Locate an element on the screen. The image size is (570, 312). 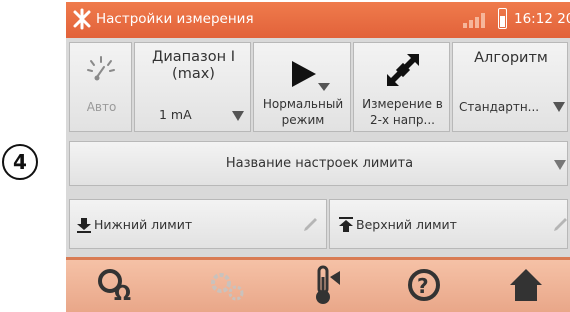
mode-button: Нормальный режим is located at coordinates (302, 87).